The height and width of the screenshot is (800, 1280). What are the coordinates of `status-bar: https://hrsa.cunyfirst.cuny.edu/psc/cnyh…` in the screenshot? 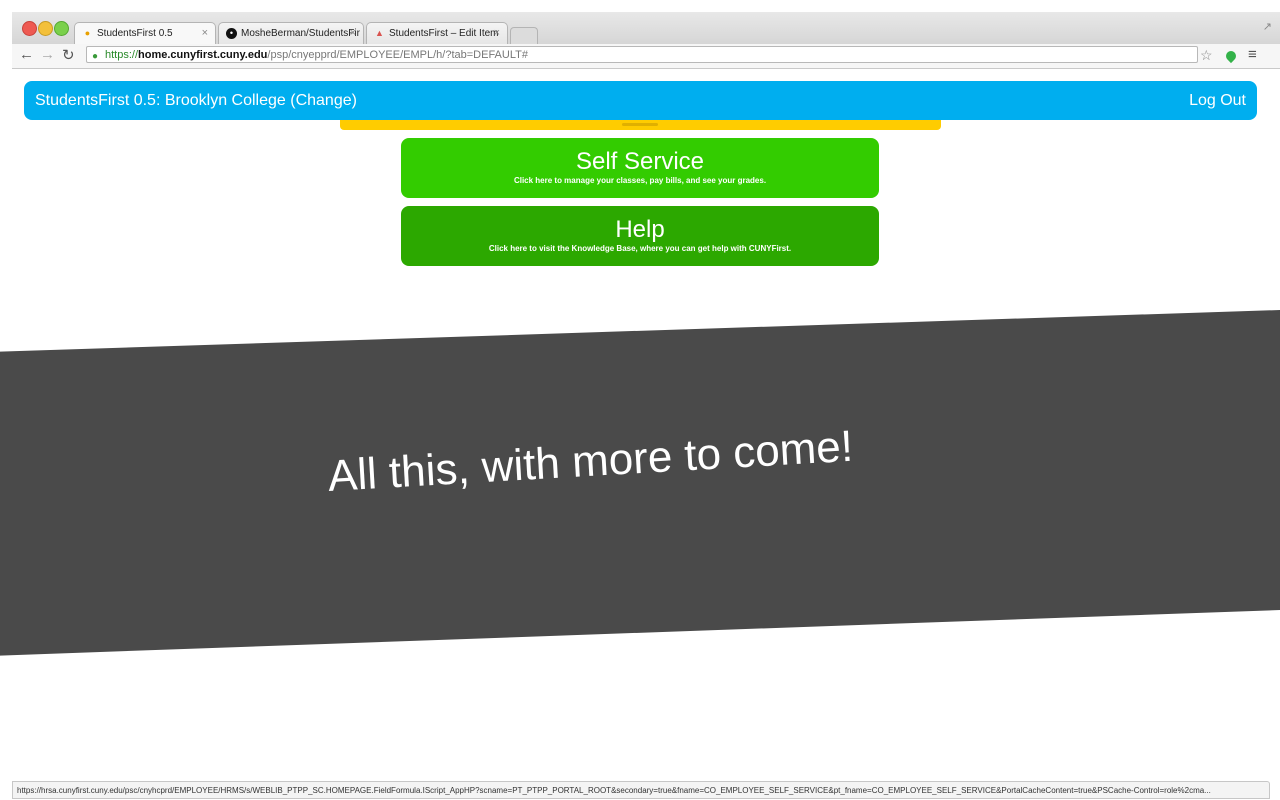 It's located at (641, 790).